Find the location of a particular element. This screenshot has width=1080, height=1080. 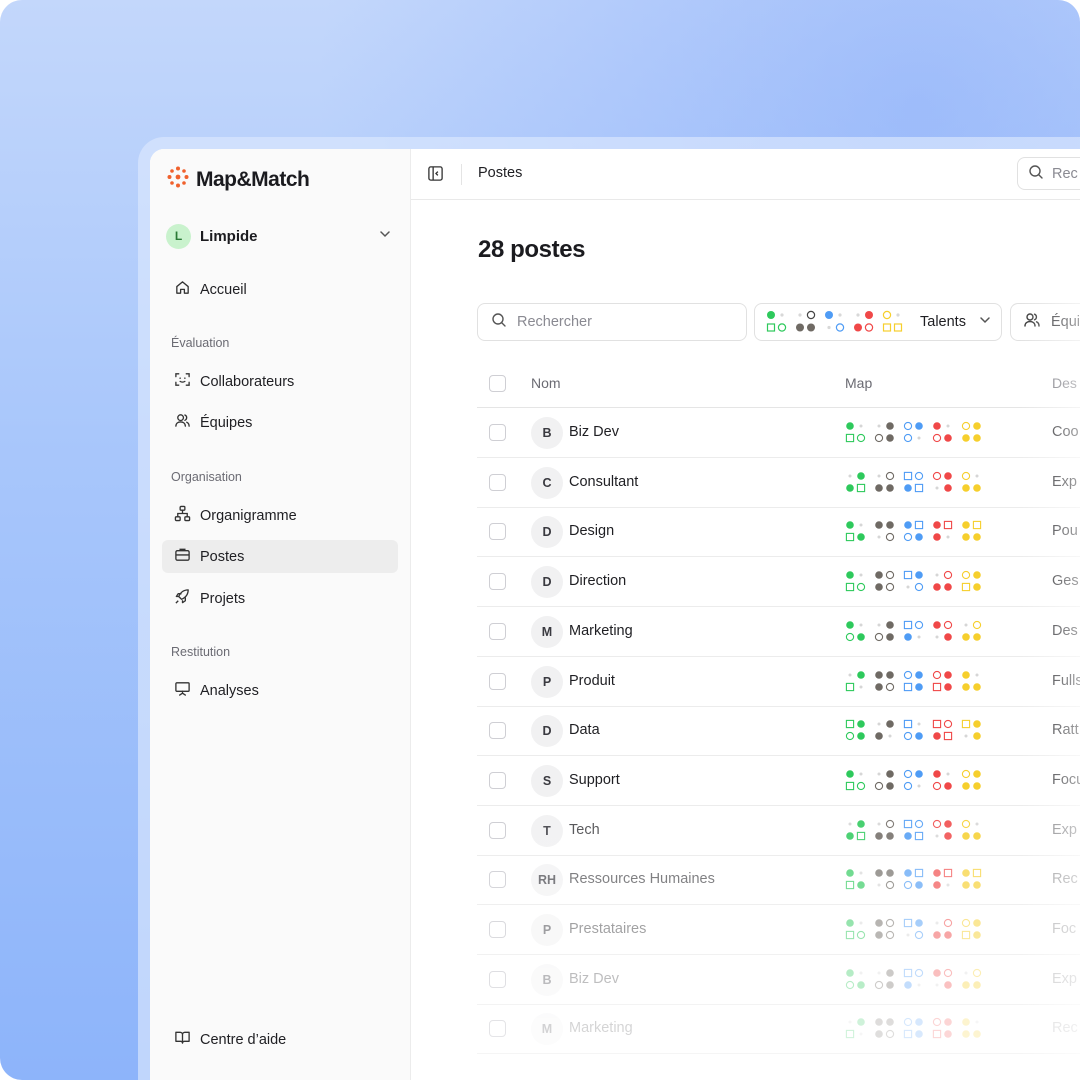

users-icon is located at coordinates (1032, 322).